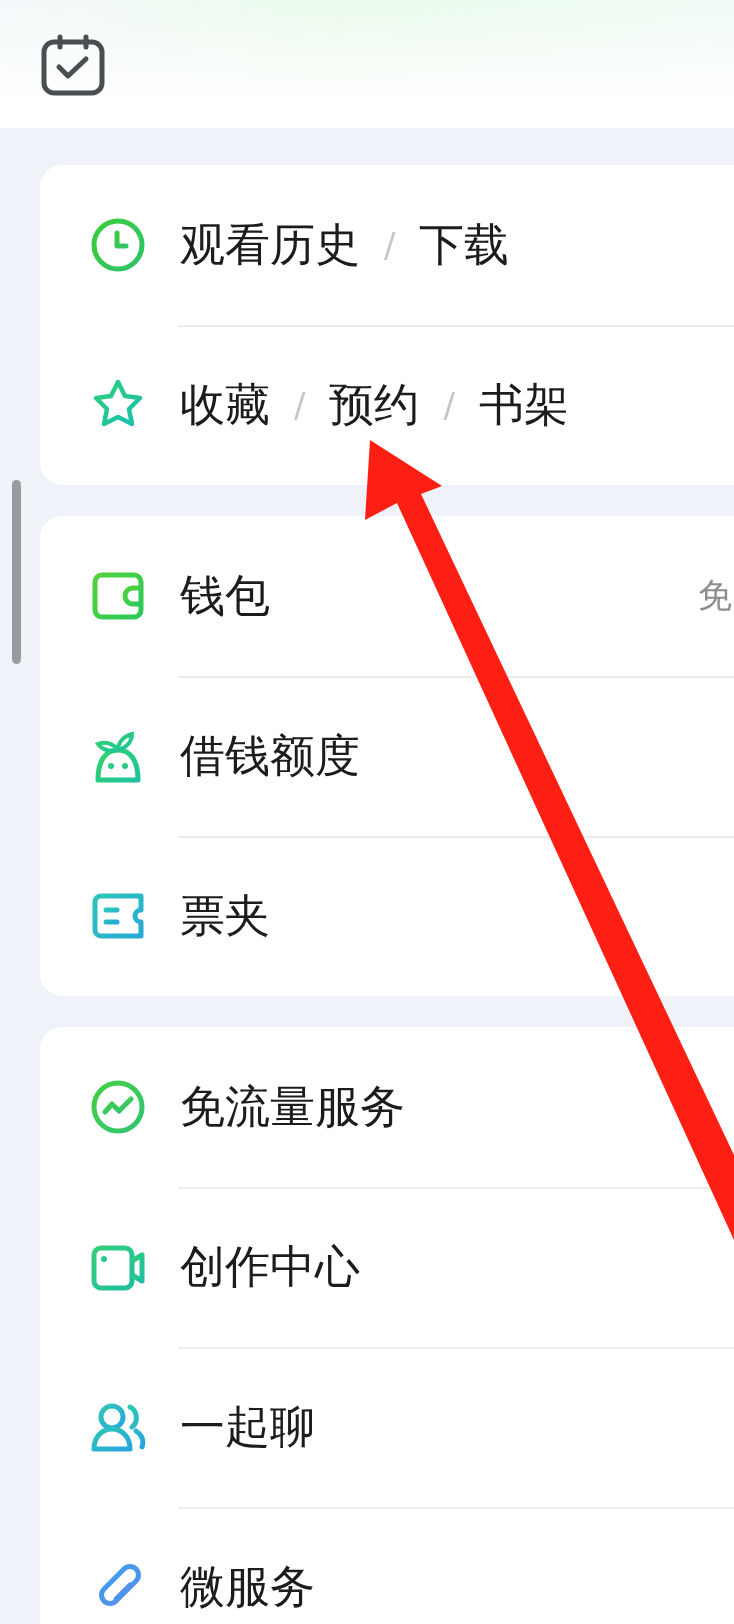  Describe the element at coordinates (715, 595) in the screenshot. I see `trailing-text: 免` at that location.